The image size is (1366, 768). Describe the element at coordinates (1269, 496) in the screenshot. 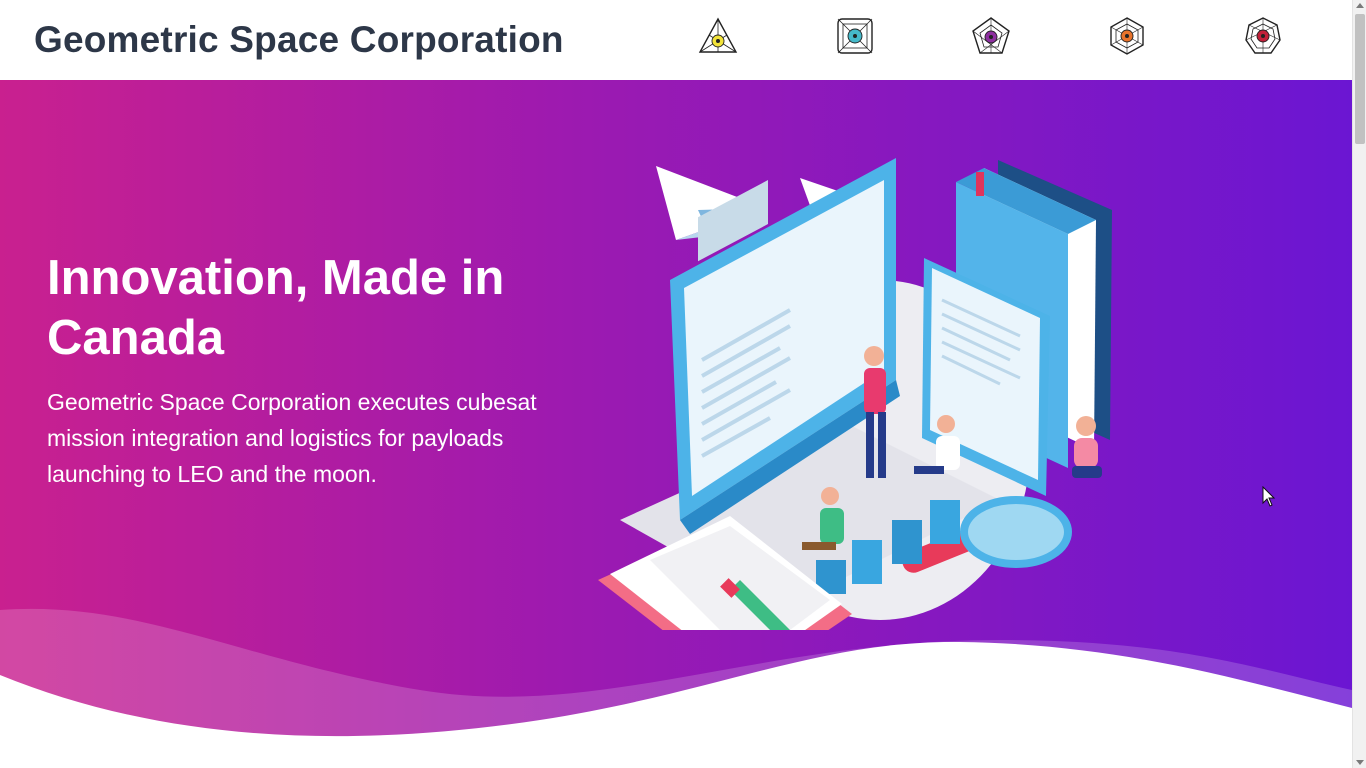

I see `mouse-cursor-icon` at that location.